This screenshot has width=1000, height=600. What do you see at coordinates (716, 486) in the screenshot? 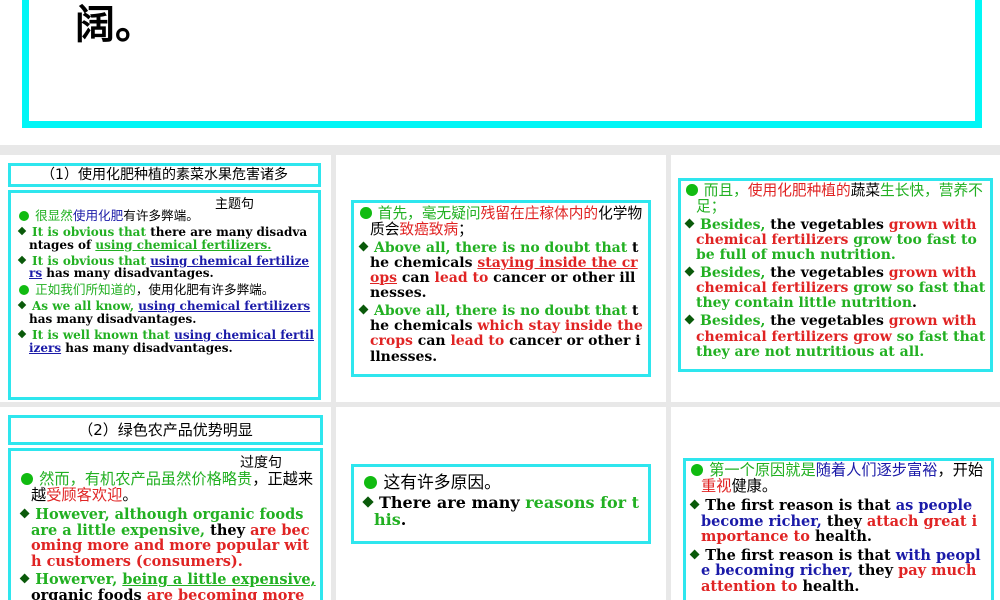
I see `text-run: 重视` at bounding box center [716, 486].